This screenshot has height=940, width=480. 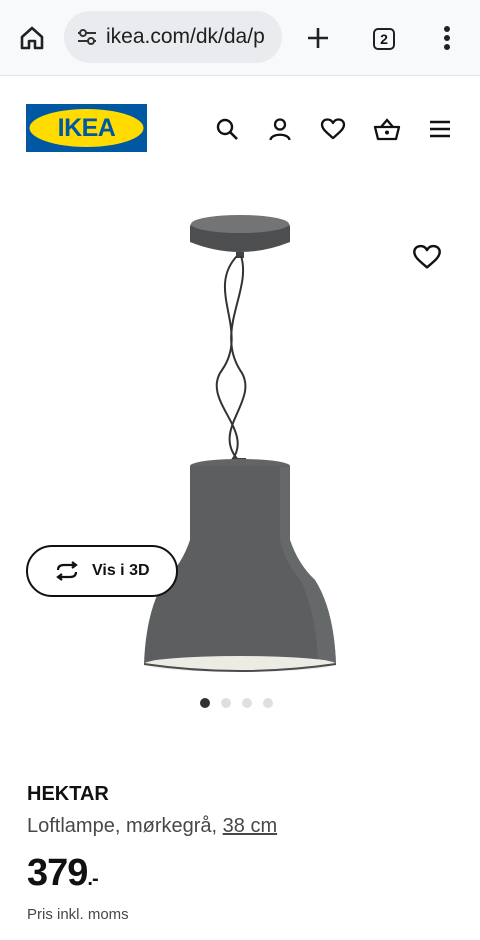 What do you see at coordinates (236, 703) in the screenshot?
I see `gallery-pagination` at bounding box center [236, 703].